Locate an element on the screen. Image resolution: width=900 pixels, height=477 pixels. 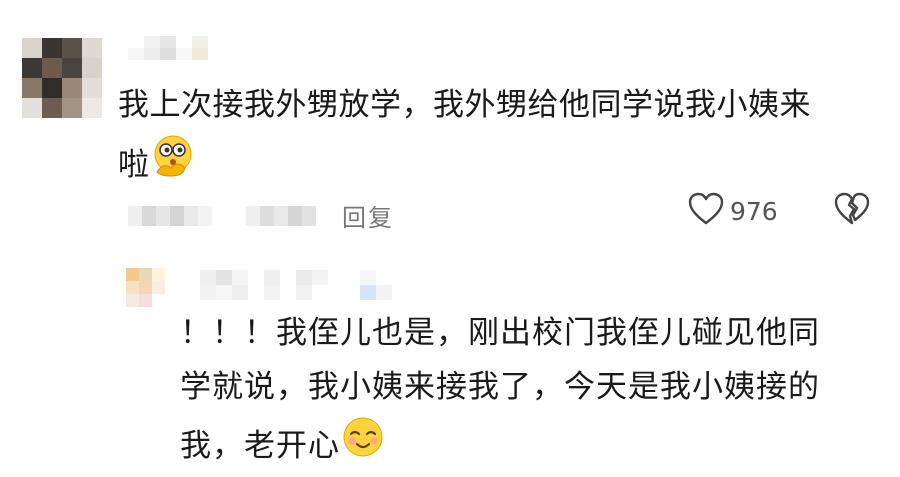
reply-line-1: ！！！我侄儿也是，刚出校门我侄儿碰见他同 is located at coordinates (500, 333).